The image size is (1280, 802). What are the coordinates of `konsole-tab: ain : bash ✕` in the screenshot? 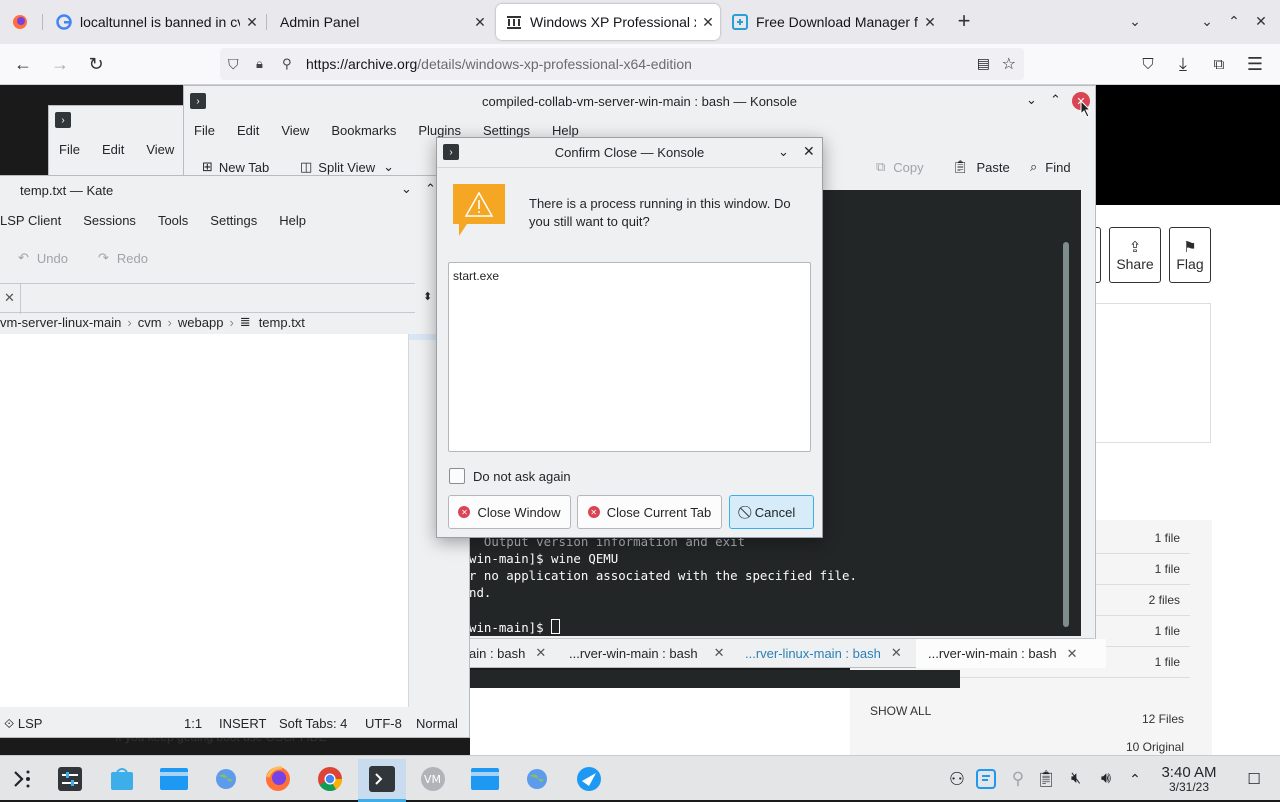 It's located at (507, 653).